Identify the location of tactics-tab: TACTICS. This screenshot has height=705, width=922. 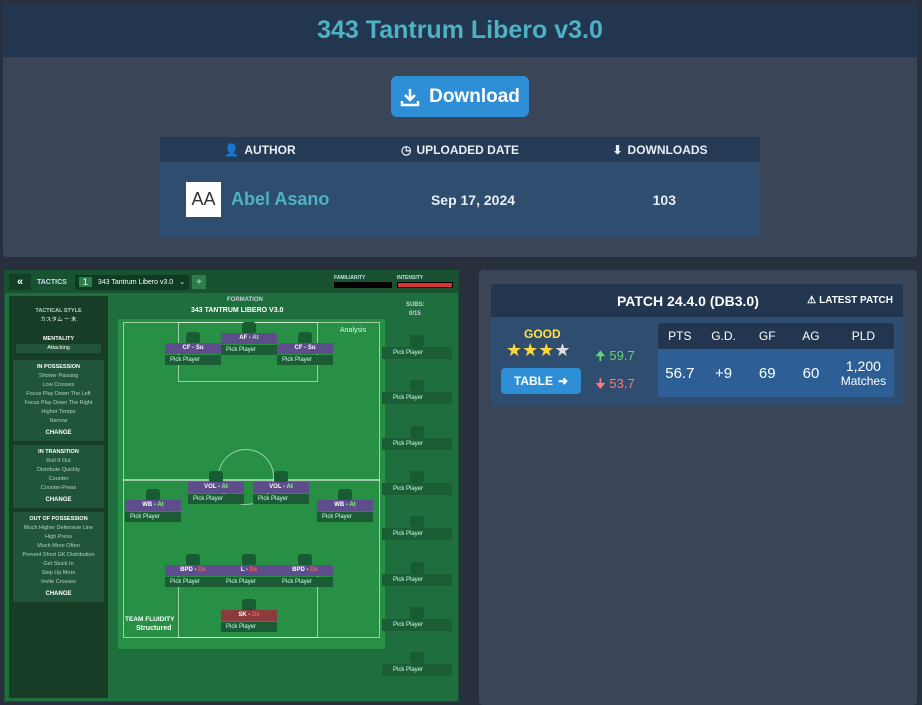
(52, 282).